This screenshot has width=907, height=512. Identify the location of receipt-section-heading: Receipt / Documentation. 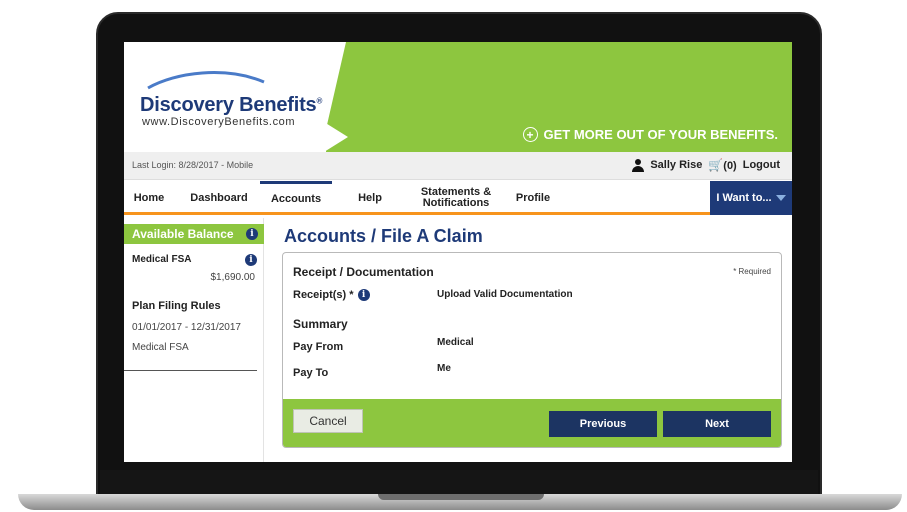
(363, 272).